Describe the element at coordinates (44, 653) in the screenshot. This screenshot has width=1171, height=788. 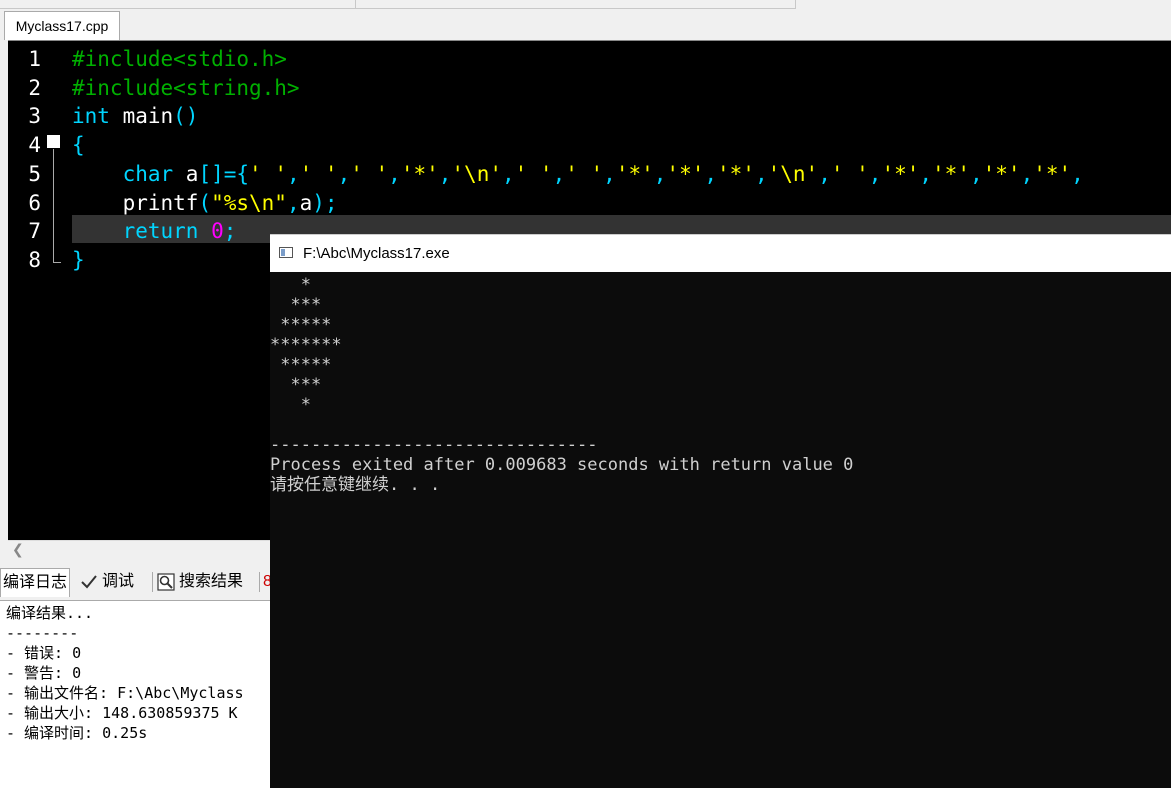
I see `log-line: - 错误: 0` at that location.